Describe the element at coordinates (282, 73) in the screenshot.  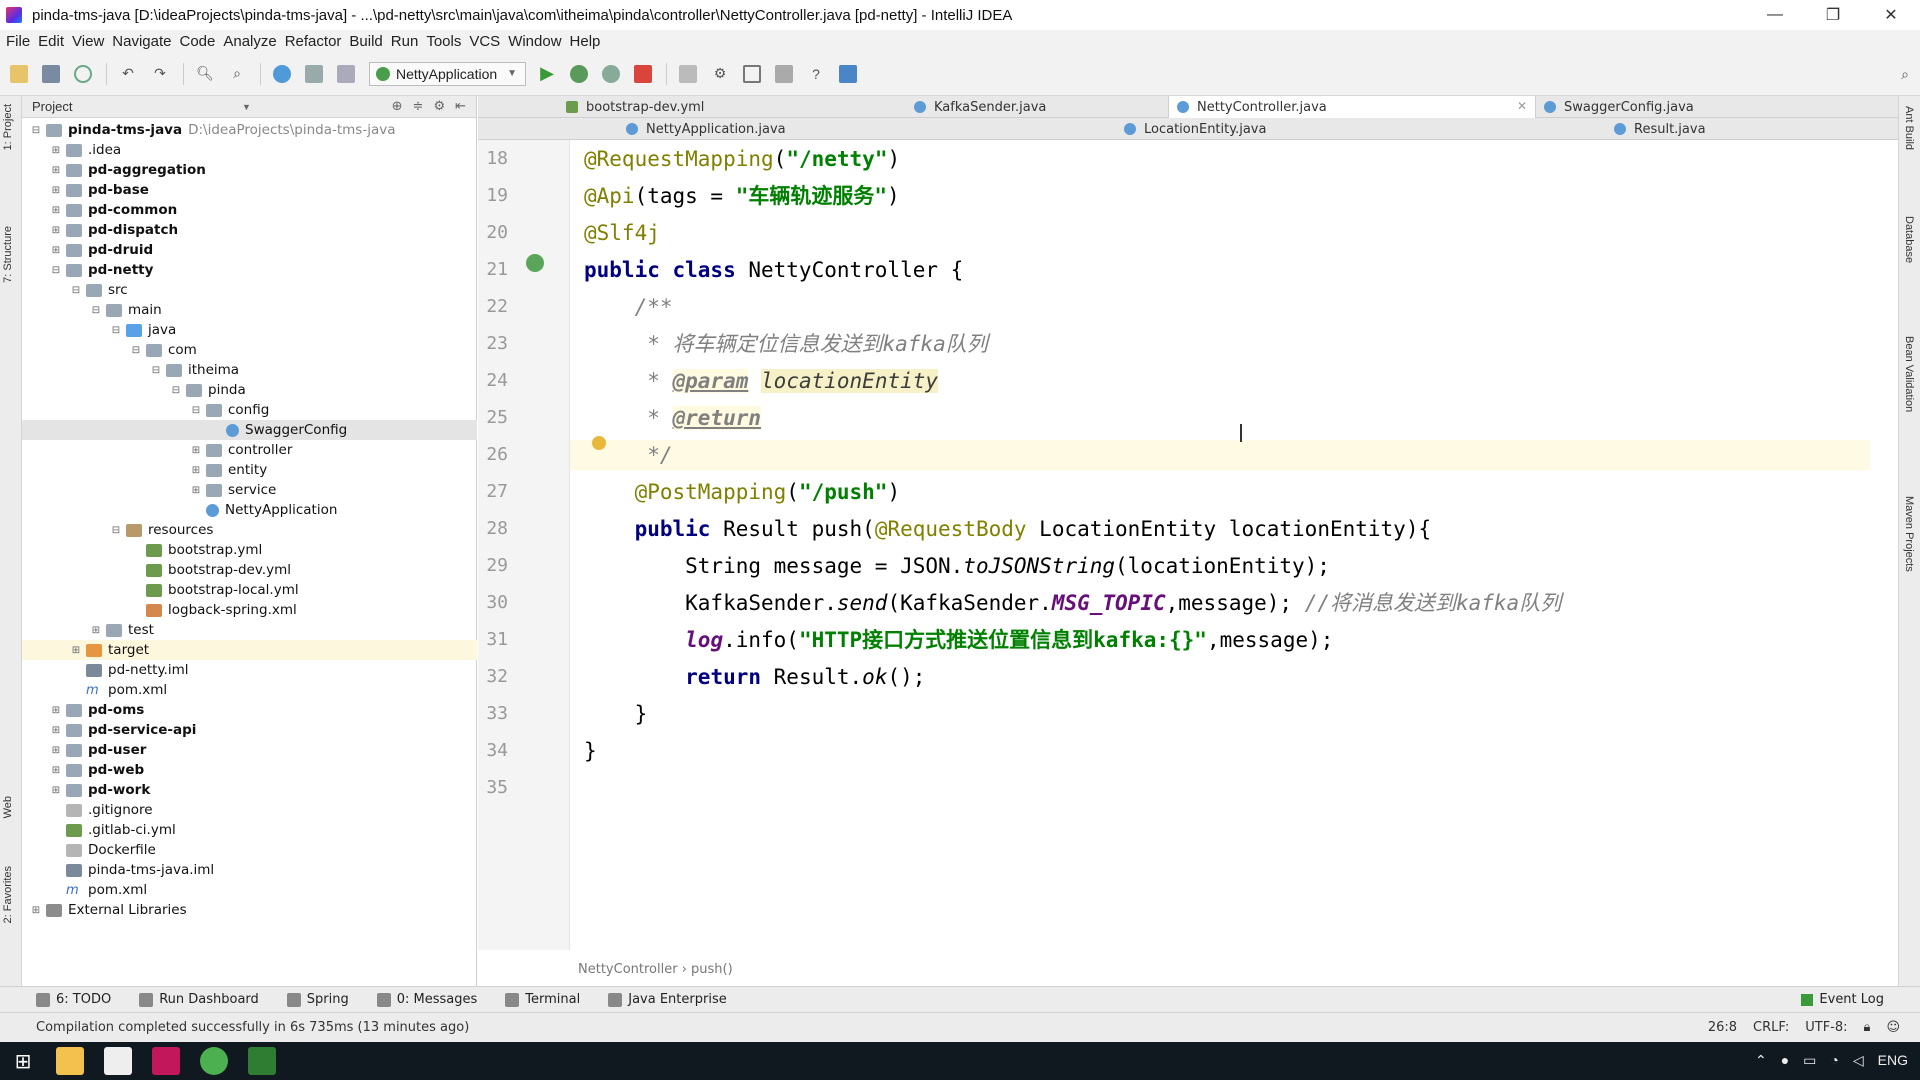
I see `back-icon` at that location.